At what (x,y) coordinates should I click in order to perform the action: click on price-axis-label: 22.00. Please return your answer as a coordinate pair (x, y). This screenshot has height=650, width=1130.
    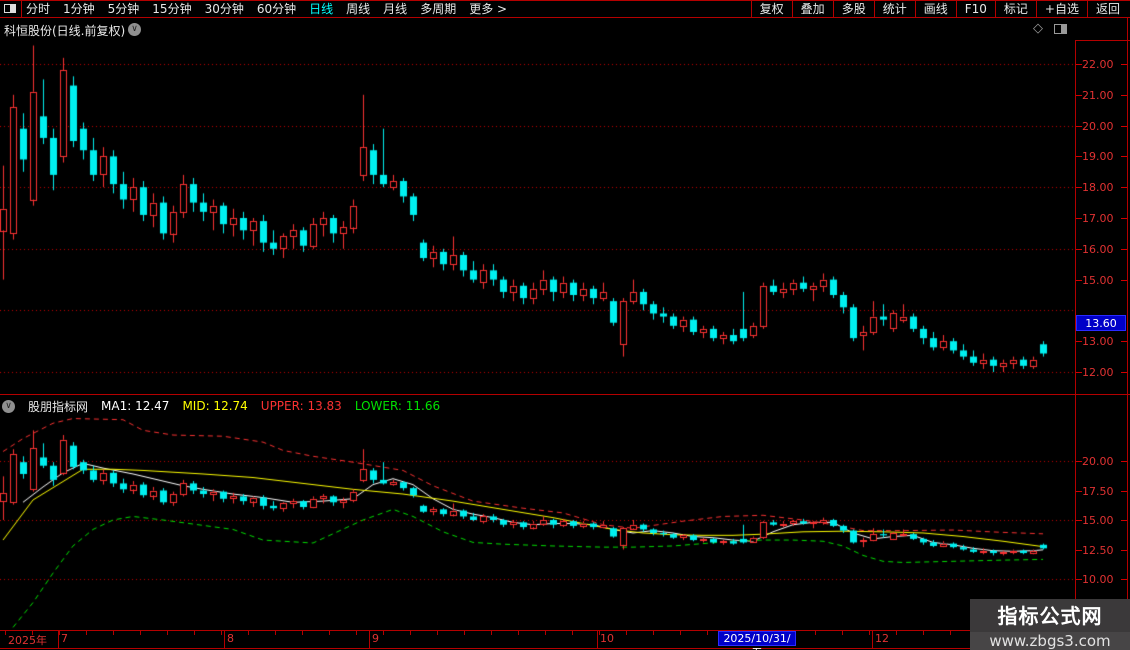
    Looking at the image, I should click on (1098, 64).